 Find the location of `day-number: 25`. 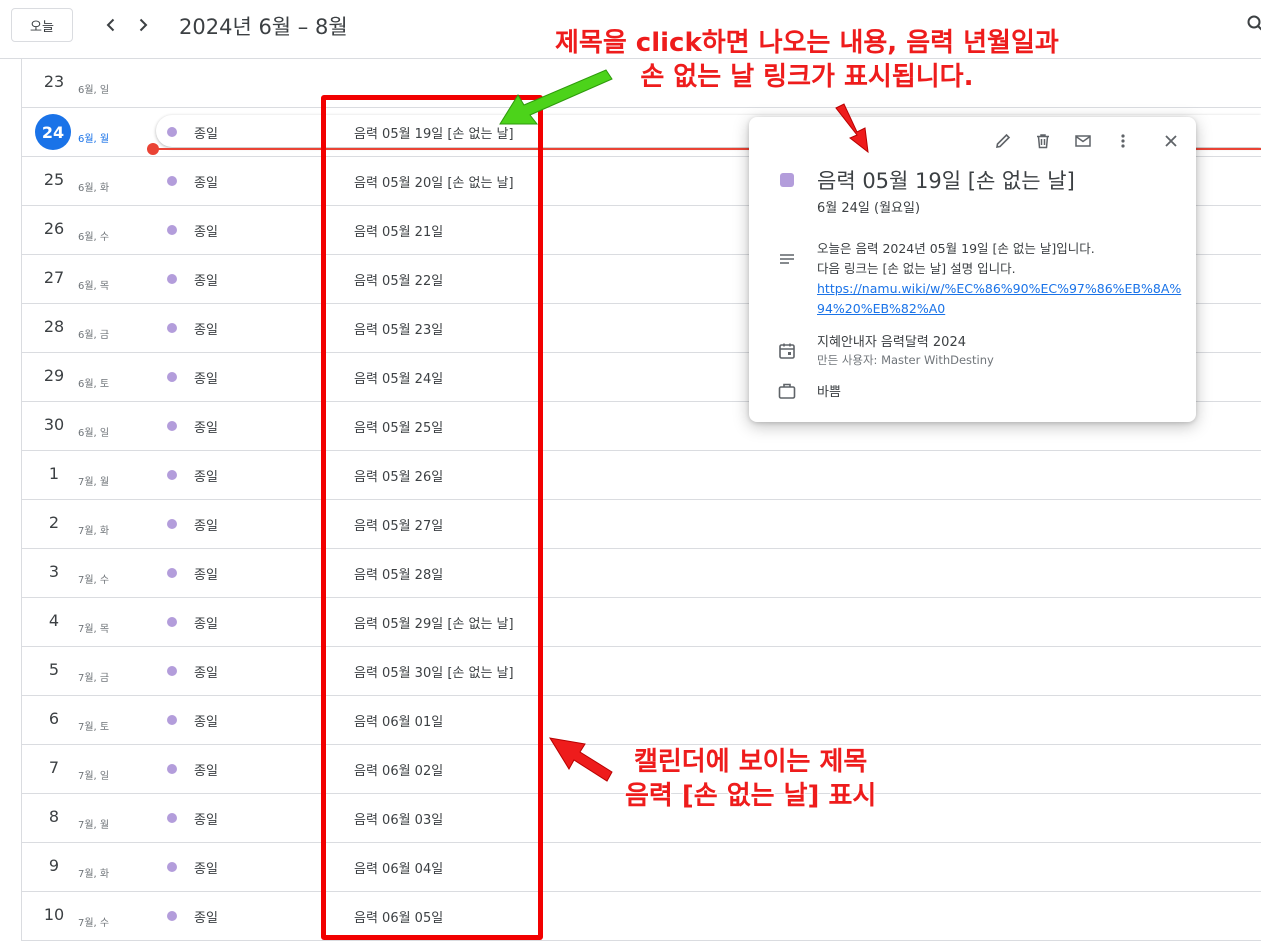

day-number: 25 is located at coordinates (54, 179).